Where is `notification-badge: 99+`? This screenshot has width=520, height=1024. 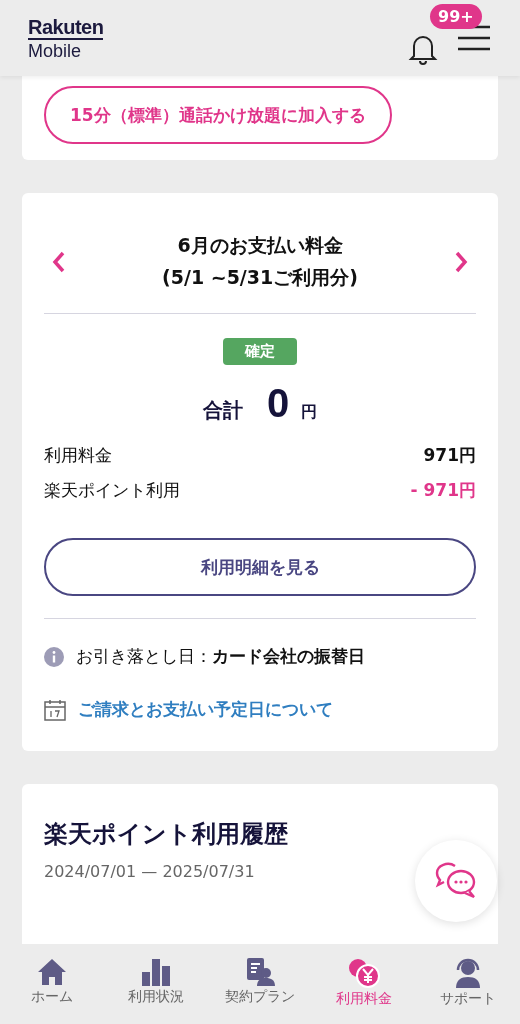 notification-badge: 99+ is located at coordinates (456, 16).